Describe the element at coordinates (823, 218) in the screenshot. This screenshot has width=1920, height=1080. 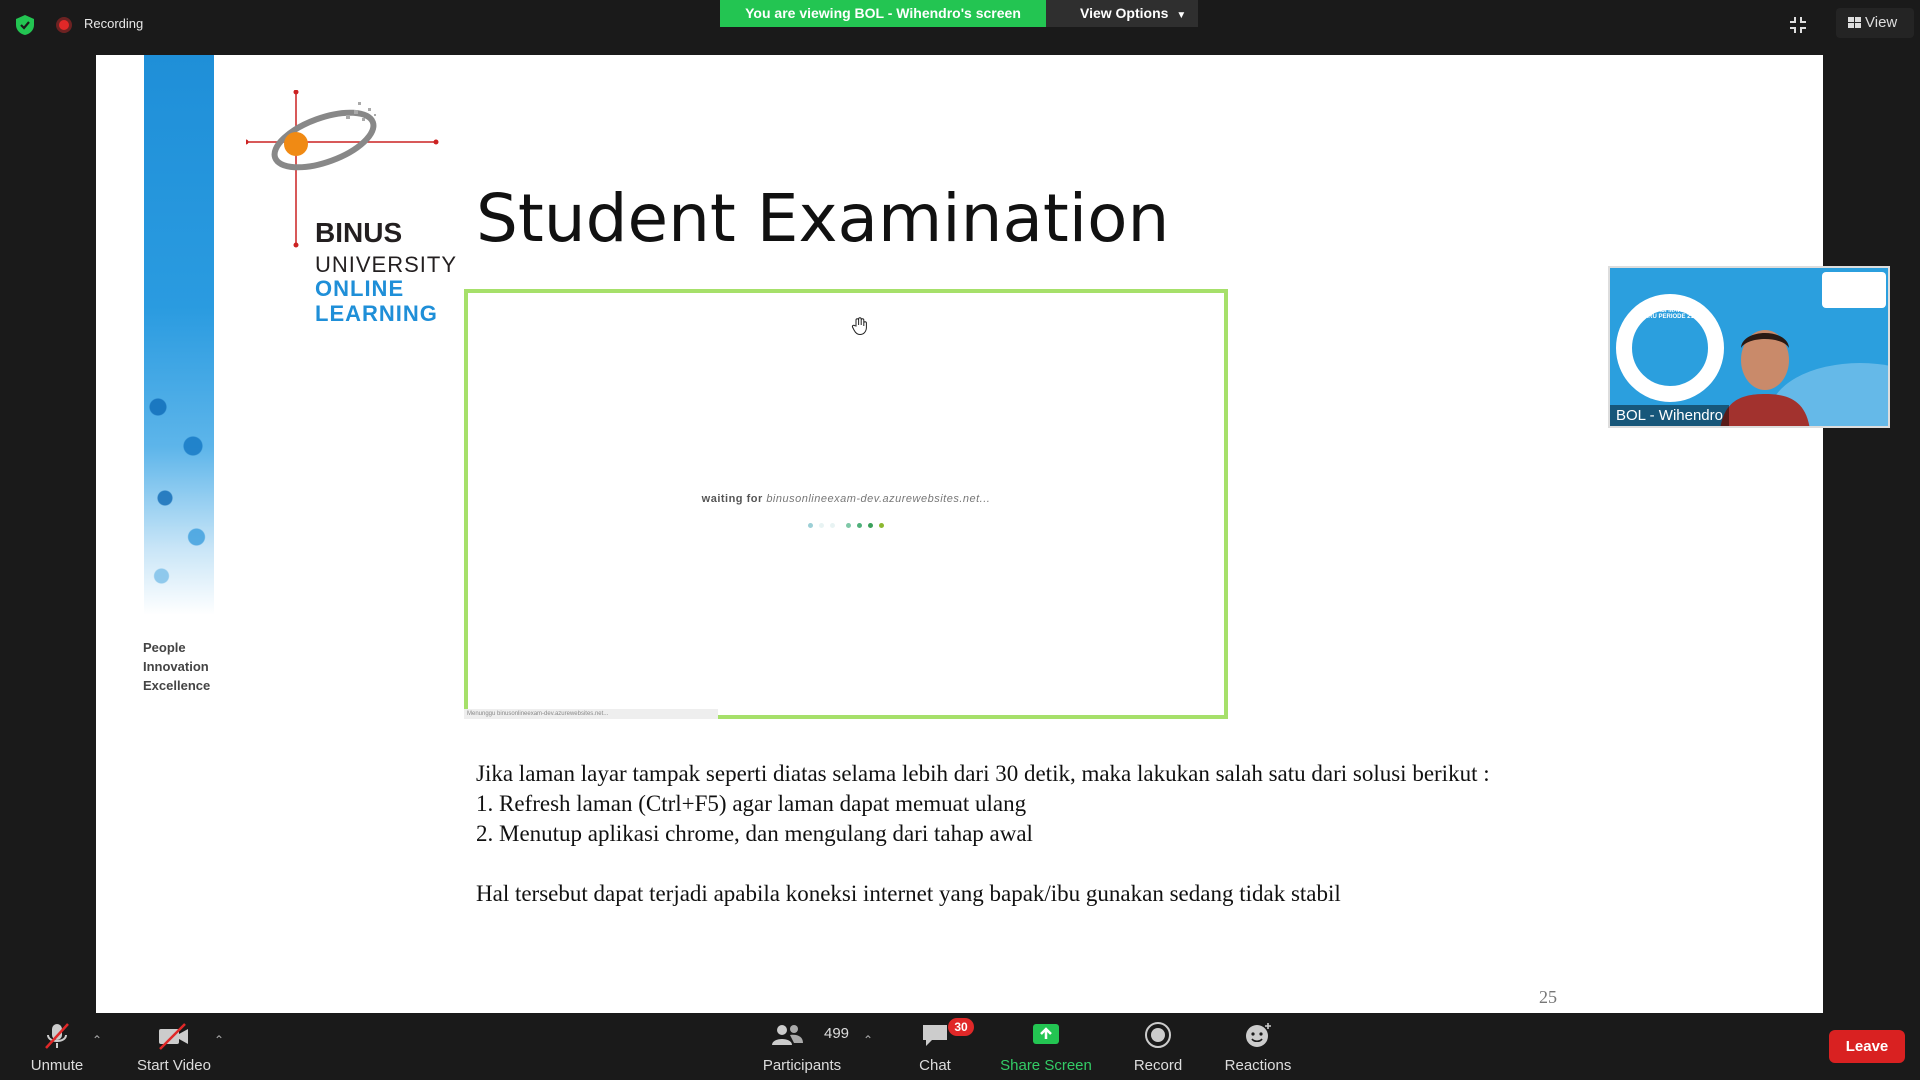
I see `slide-title: Student Examination` at that location.